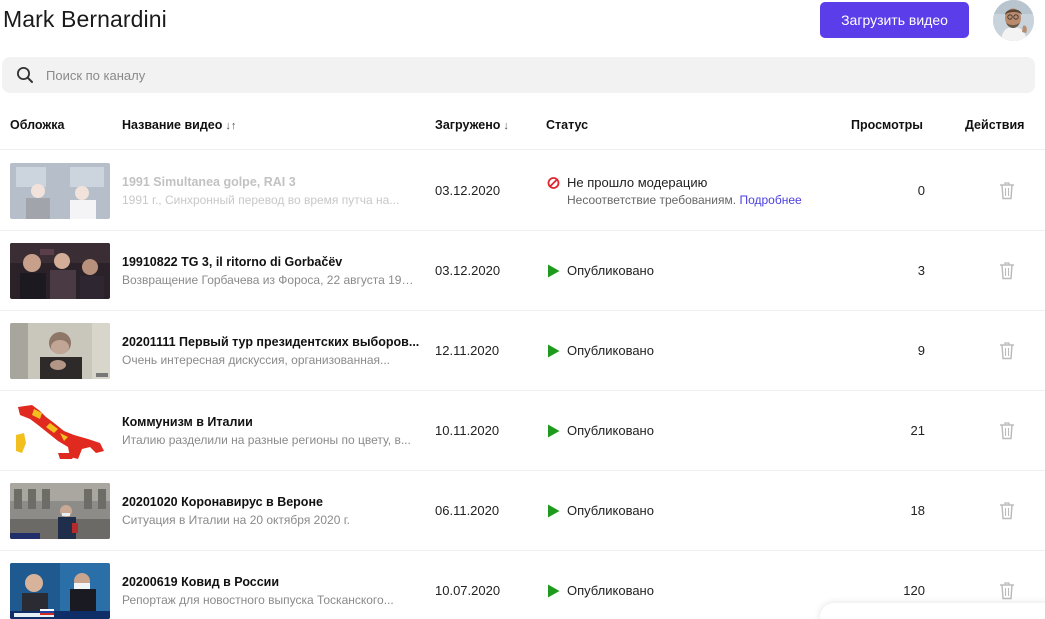 The height and width of the screenshot is (619, 1045). I want to click on avatar, so click(1013, 20).